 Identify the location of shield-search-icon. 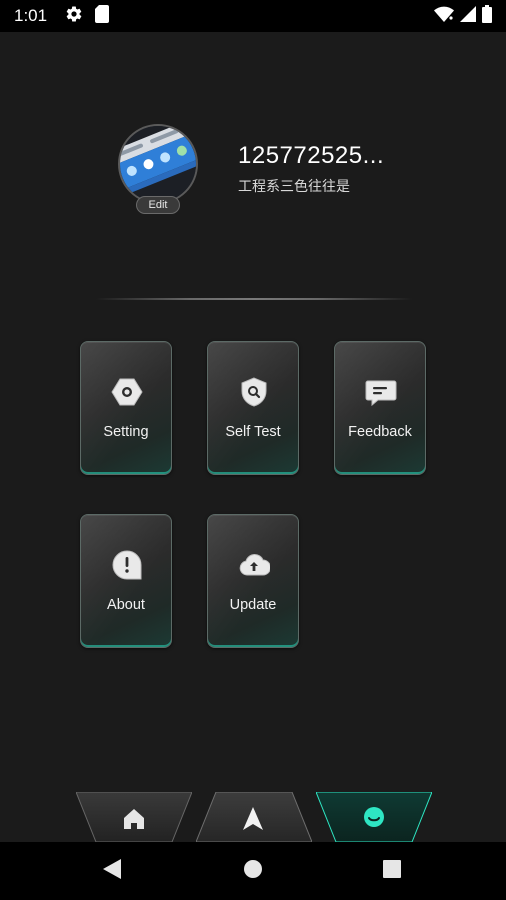
(254, 392).